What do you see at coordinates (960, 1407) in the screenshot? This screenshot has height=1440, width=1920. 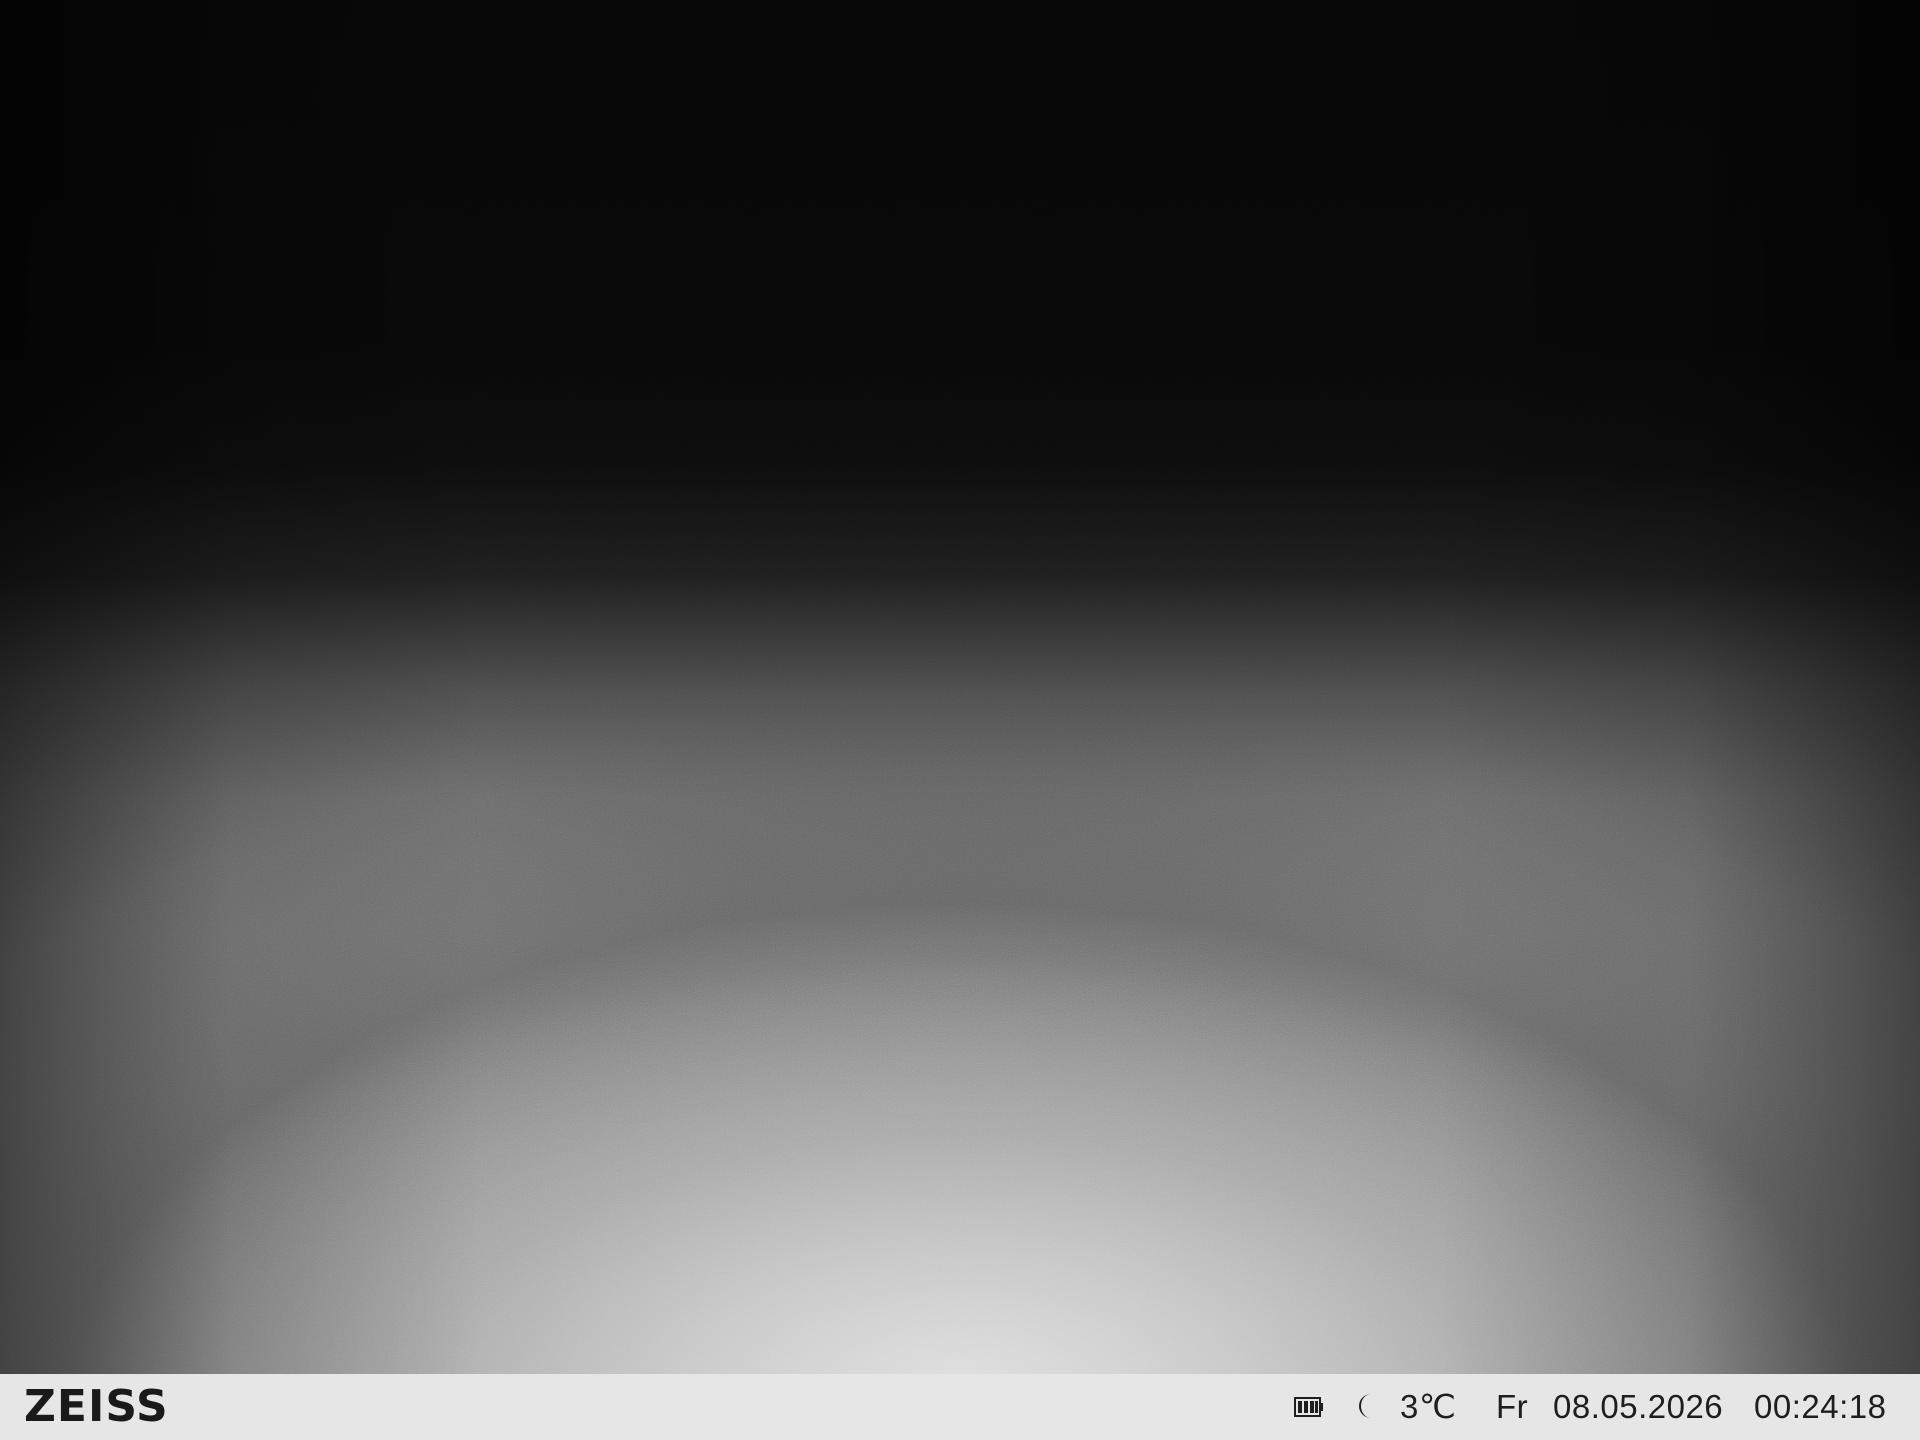 I see `camera-status-bar: ZEISS 3℃ Fr 08.05.2026 00:24:18` at bounding box center [960, 1407].